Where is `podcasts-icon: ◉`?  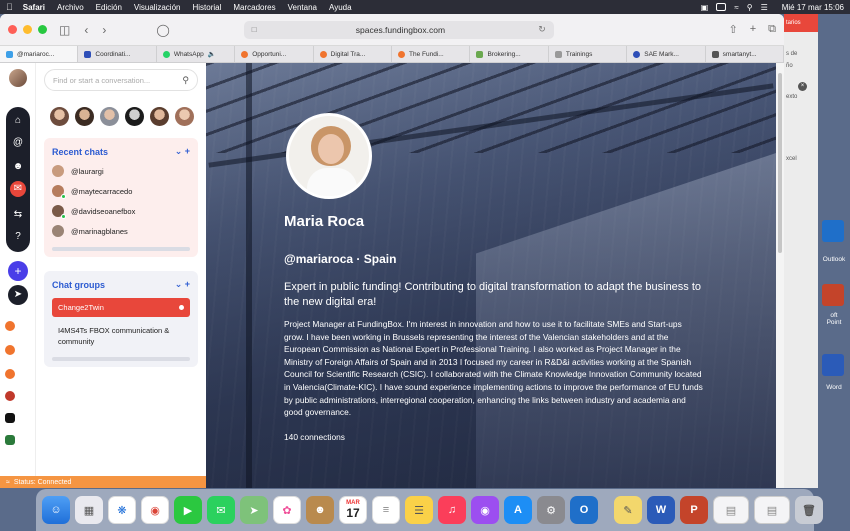
podcasts-icon: ◉ is located at coordinates (485, 510).